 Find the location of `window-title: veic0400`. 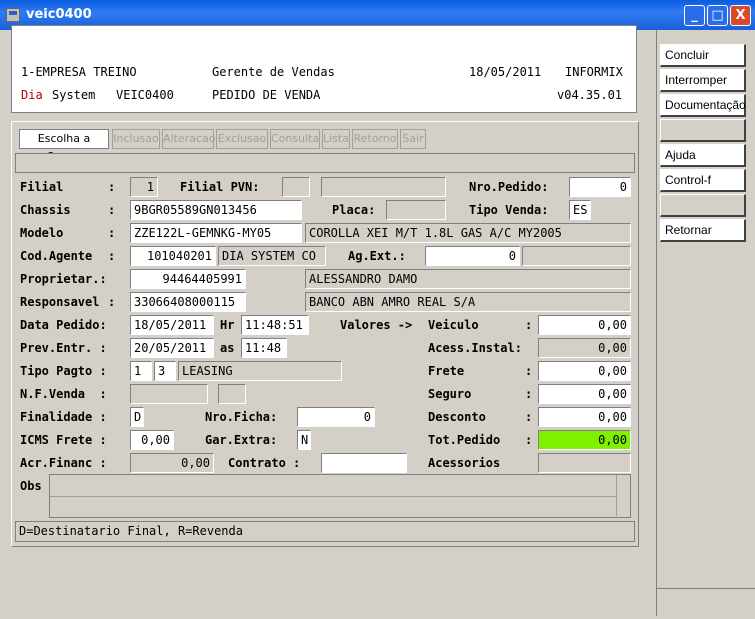

window-title: veic0400 is located at coordinates (59, 14).